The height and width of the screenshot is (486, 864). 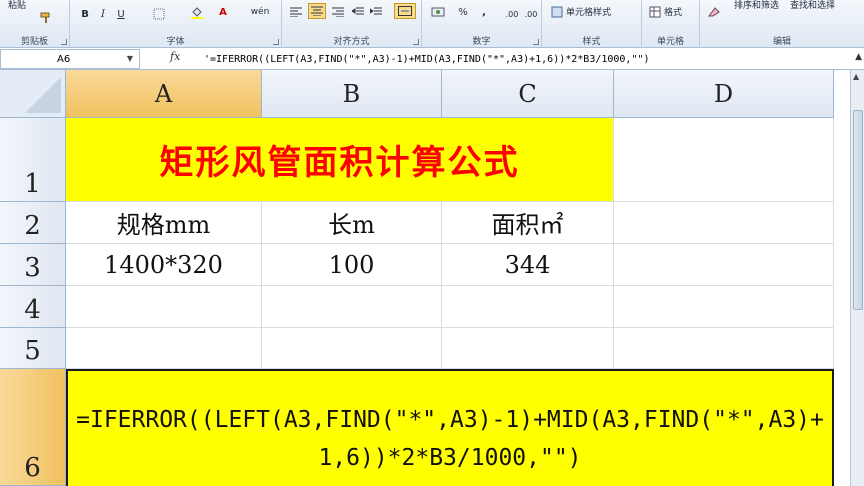 What do you see at coordinates (724, 348) in the screenshot?
I see `cell-d5` at bounding box center [724, 348].